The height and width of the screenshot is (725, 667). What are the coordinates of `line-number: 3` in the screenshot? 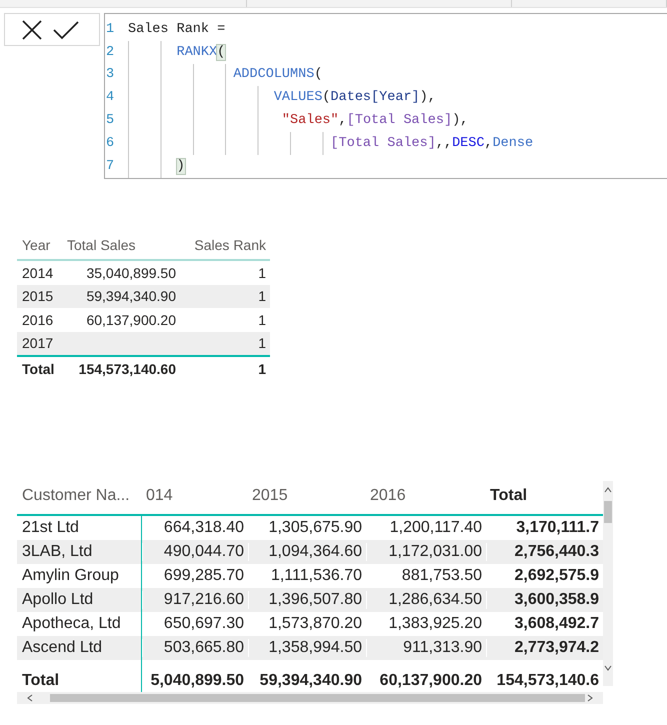 It's located at (110, 74).